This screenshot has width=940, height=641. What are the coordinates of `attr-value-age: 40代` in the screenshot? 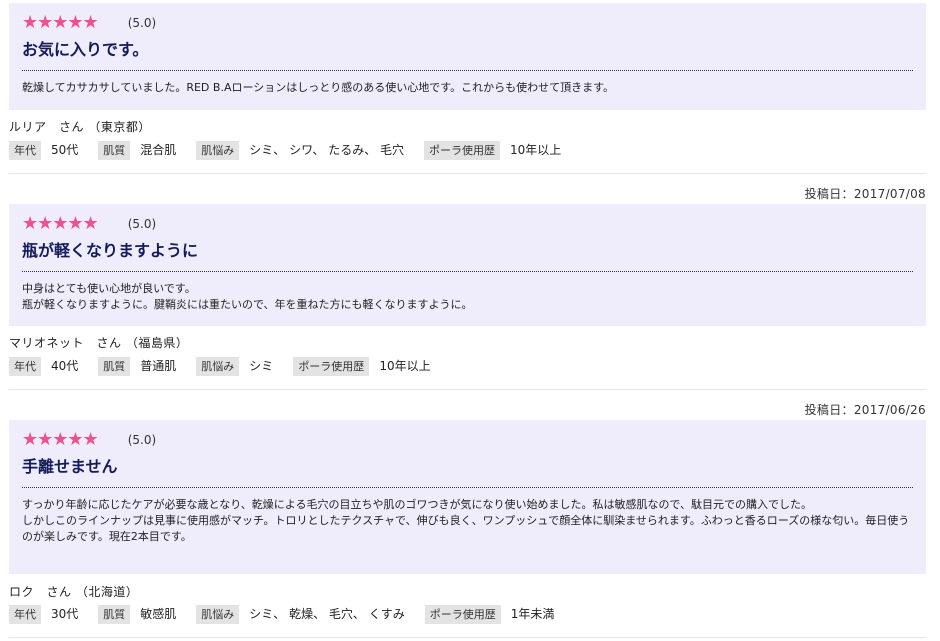 It's located at (65, 366).